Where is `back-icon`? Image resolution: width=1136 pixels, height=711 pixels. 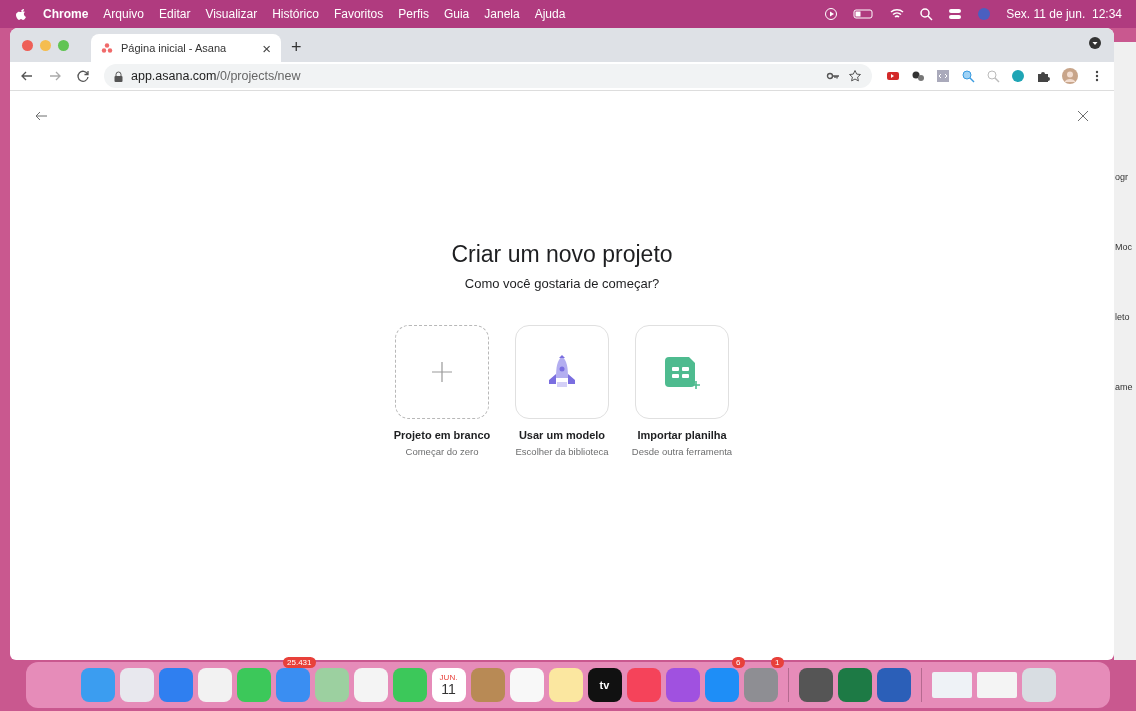 back-icon is located at coordinates (27, 76).